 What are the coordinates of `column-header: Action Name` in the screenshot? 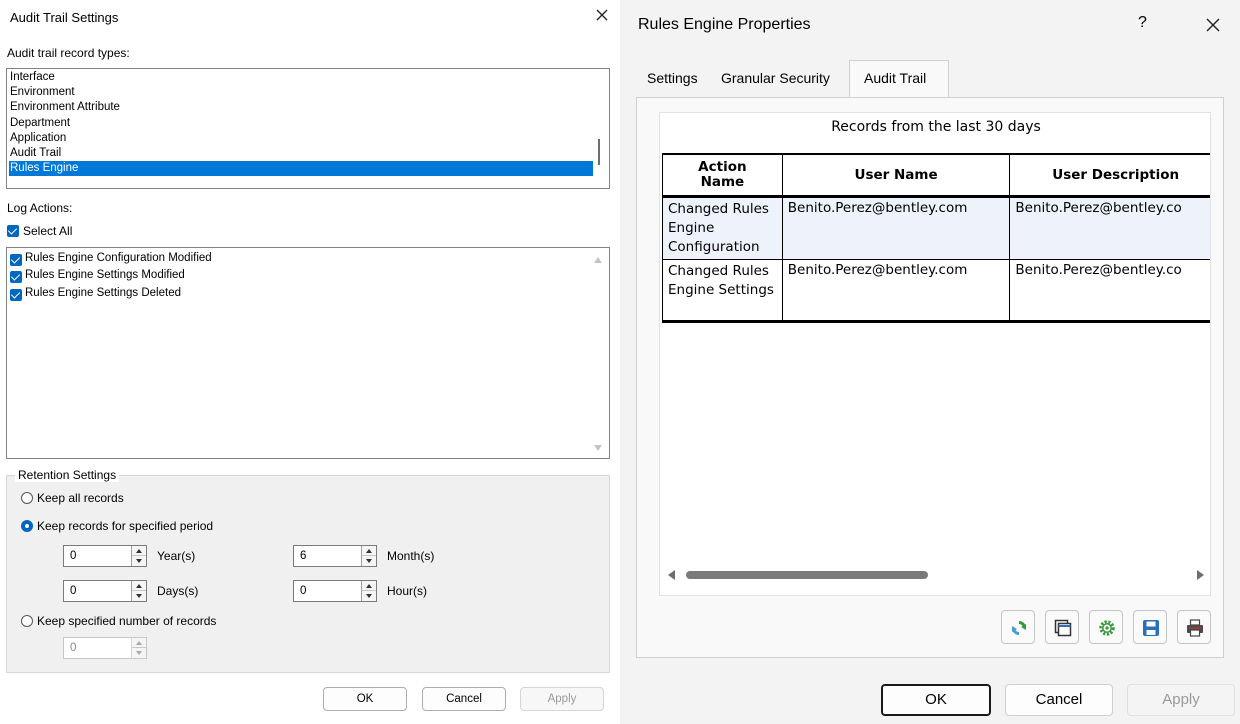 It's located at (722, 175).